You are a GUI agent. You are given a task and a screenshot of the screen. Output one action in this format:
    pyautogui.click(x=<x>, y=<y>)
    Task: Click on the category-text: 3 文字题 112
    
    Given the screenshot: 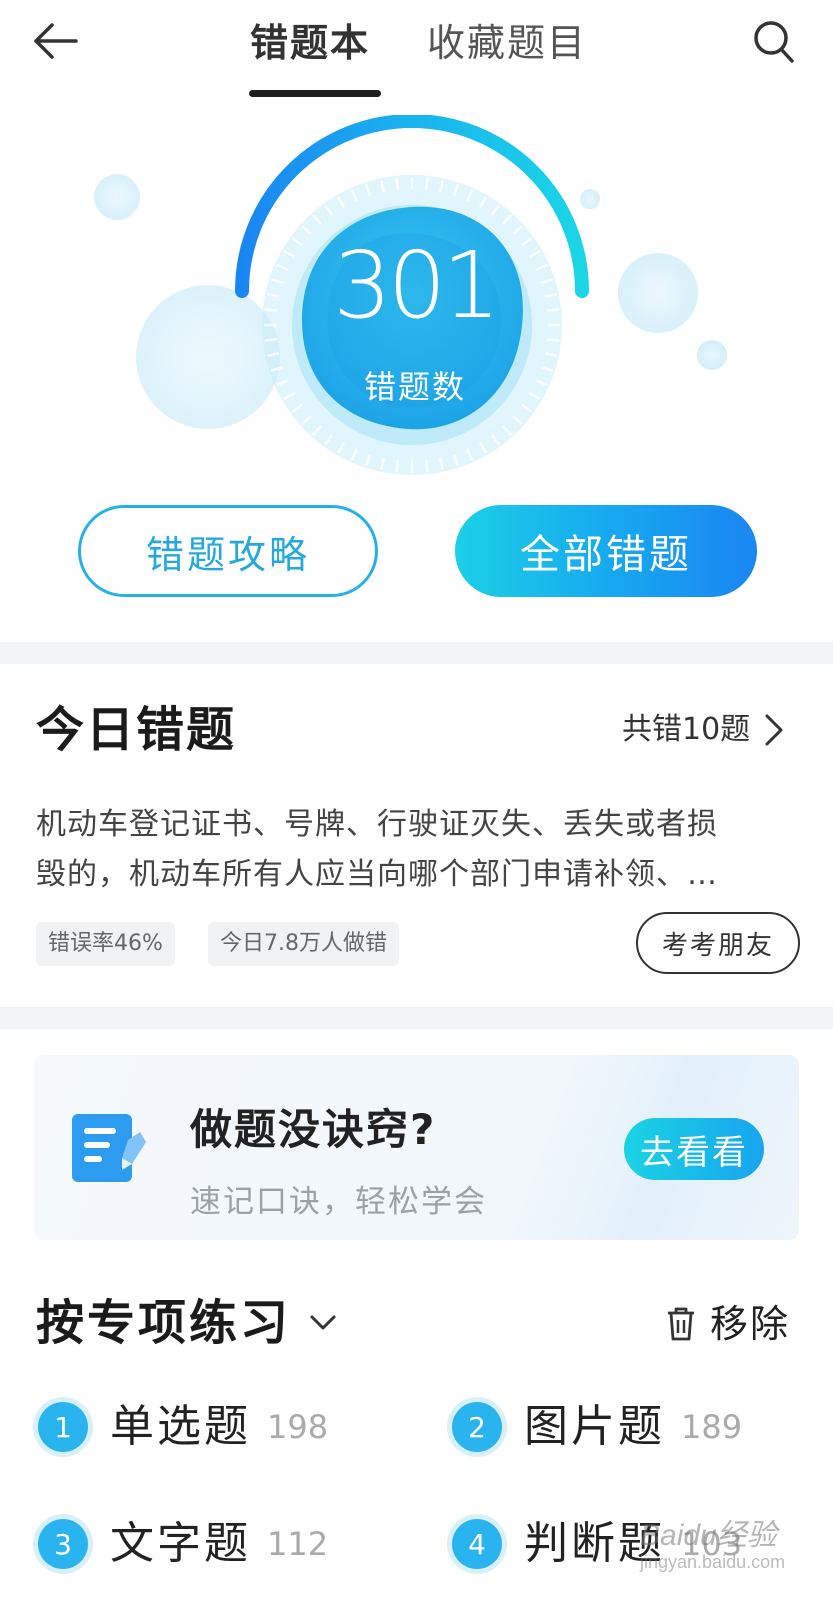 What is the action you would take?
    pyautogui.click(x=183, y=1544)
    